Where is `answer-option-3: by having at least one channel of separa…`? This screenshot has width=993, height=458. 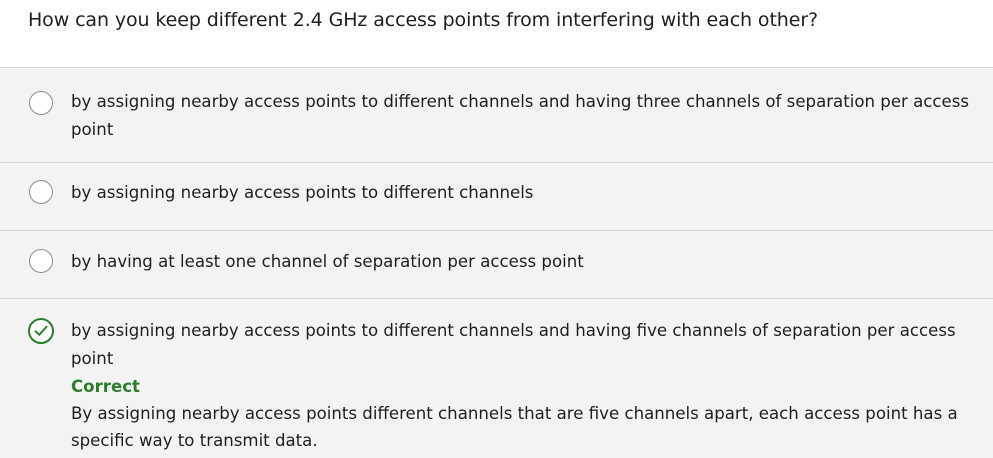
answer-option-3: by having at least one channel of separa… is located at coordinates (496, 265).